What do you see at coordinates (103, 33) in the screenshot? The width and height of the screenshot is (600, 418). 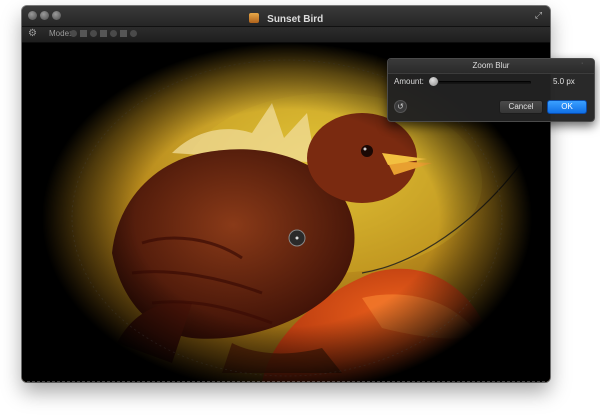 I see `mode-option-4-icon` at bounding box center [103, 33].